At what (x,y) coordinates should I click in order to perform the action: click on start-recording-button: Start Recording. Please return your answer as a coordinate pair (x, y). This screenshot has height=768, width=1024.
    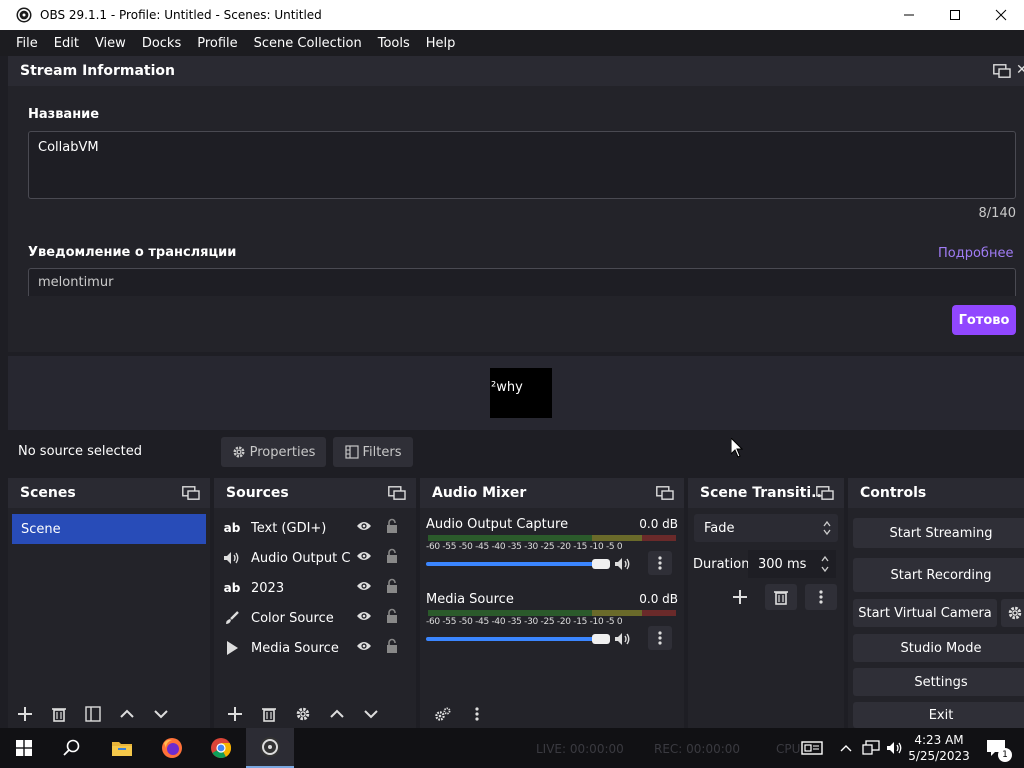
    Looking at the image, I should click on (938, 575).